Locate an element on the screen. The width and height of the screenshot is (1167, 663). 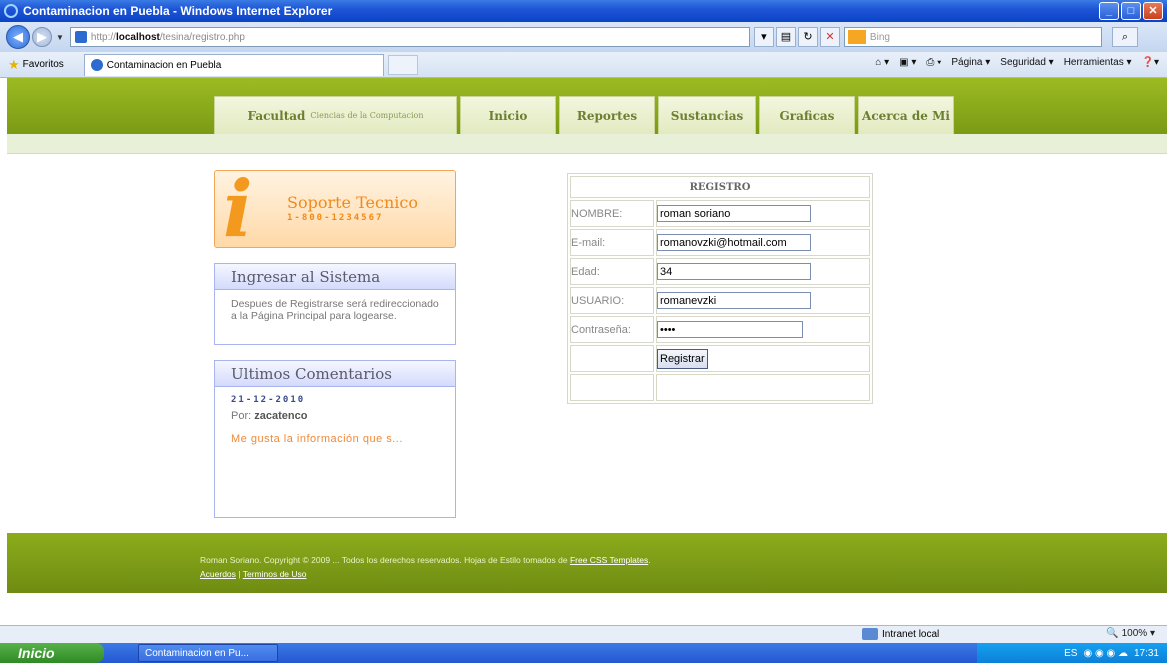
compatibility-icon: ▤ is located at coordinates (785, 37).